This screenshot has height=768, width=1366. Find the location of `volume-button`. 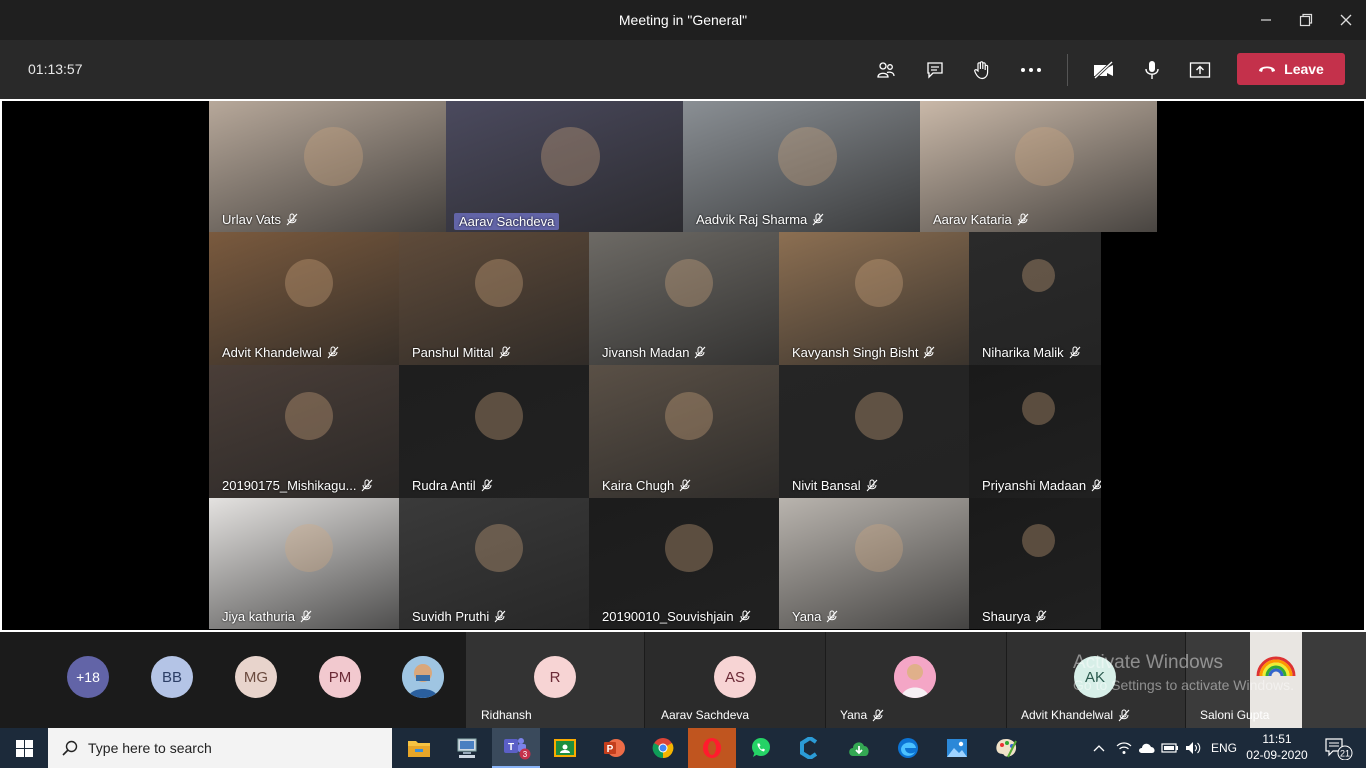

volume-button is located at coordinates (1194, 748).